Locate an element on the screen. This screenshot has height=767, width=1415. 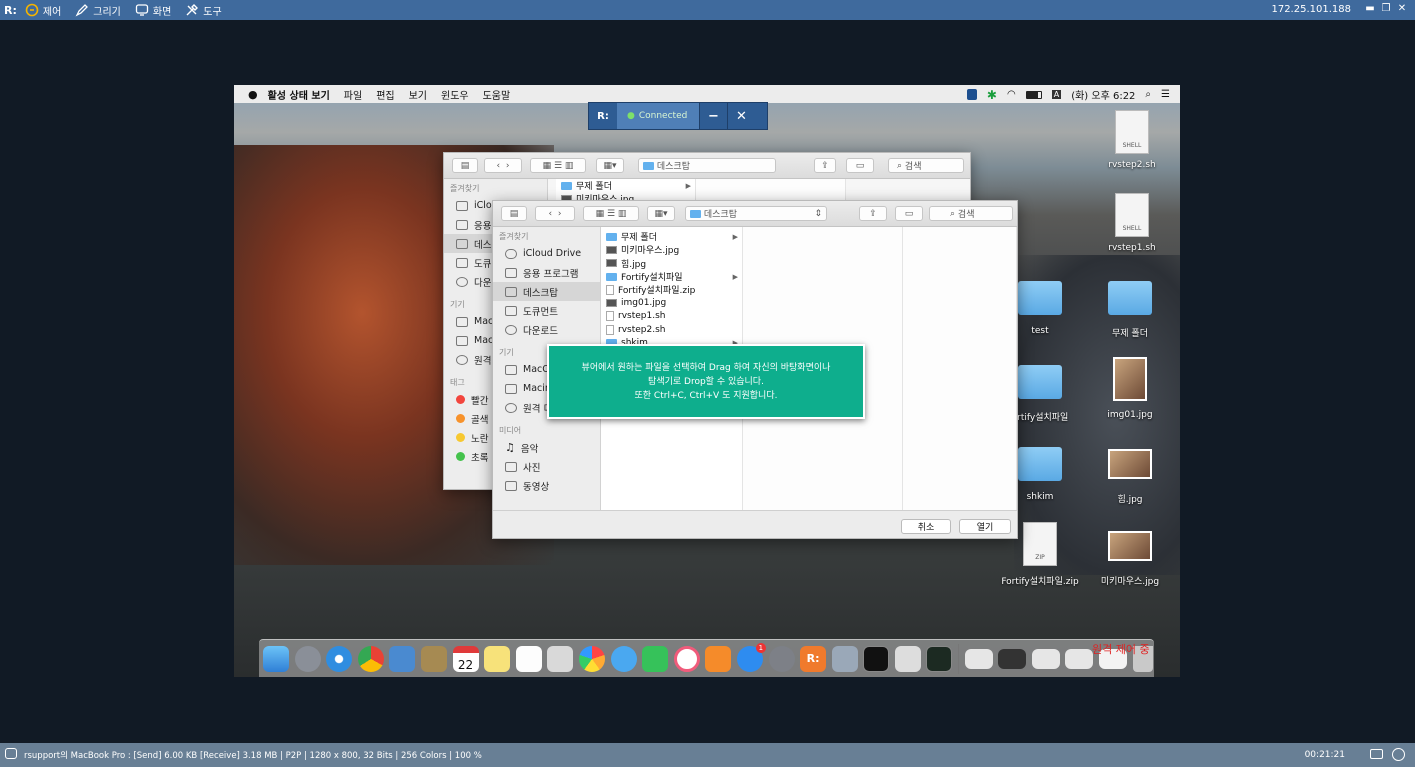
menu-help: 도움말 is located at coordinates (497, 94).